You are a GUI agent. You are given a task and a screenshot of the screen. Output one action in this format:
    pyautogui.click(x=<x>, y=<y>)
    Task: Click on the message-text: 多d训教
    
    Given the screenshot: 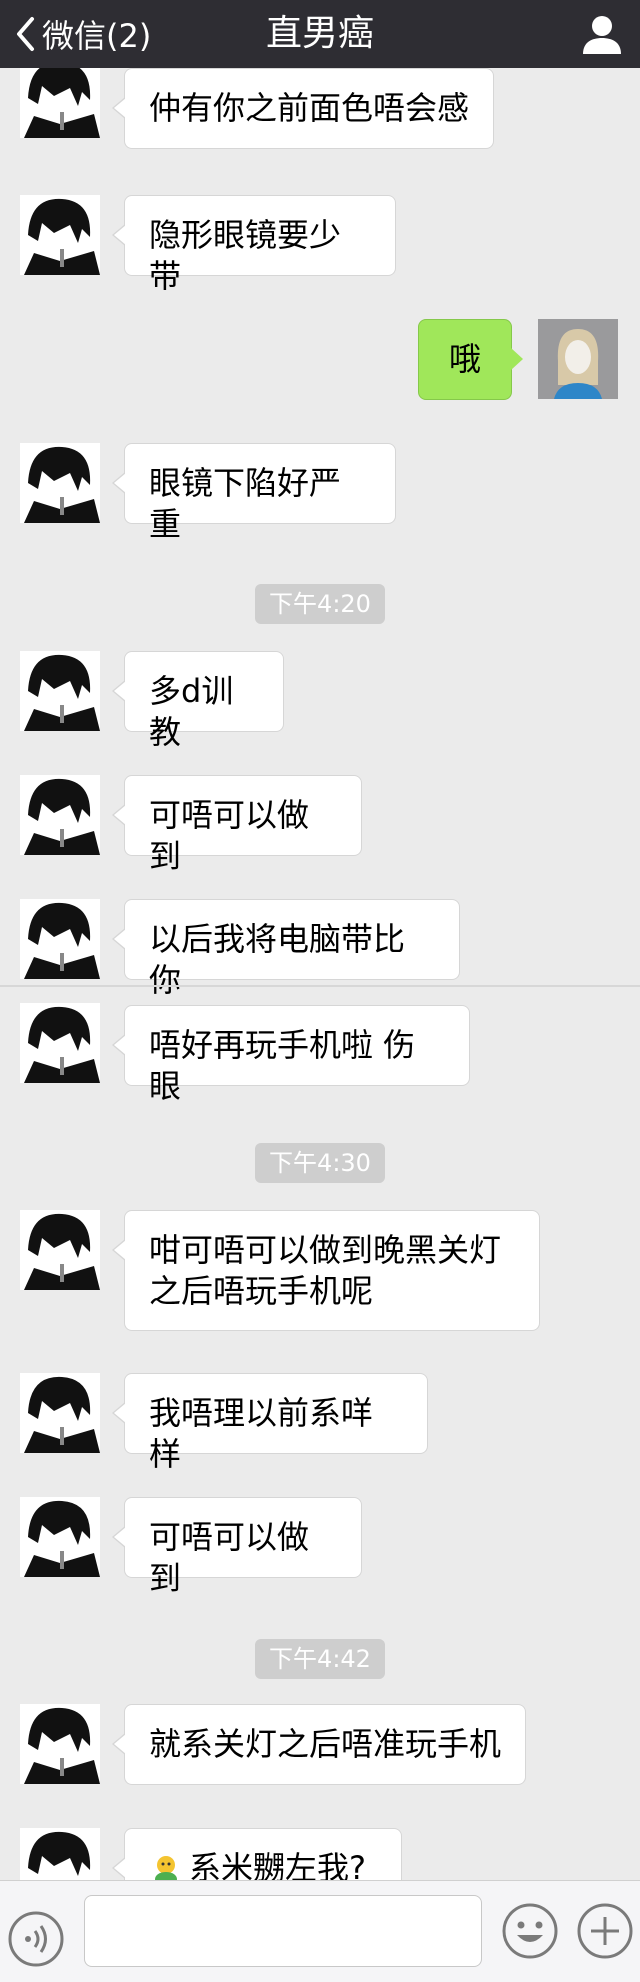 What is the action you would take?
    pyautogui.click(x=191, y=711)
    